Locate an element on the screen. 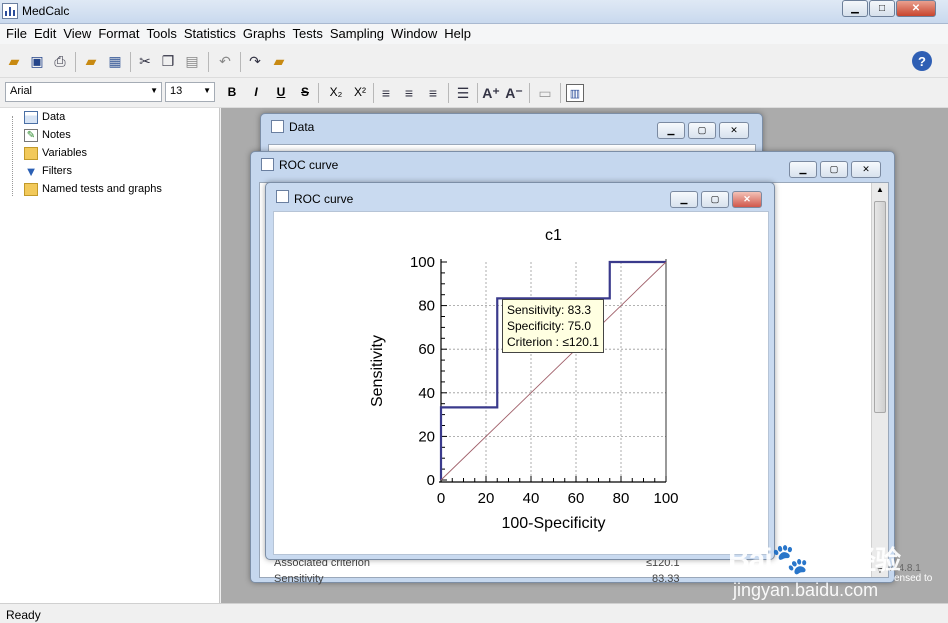 The width and height of the screenshot is (948, 623). superscript-button: X² is located at coordinates (360, 92).